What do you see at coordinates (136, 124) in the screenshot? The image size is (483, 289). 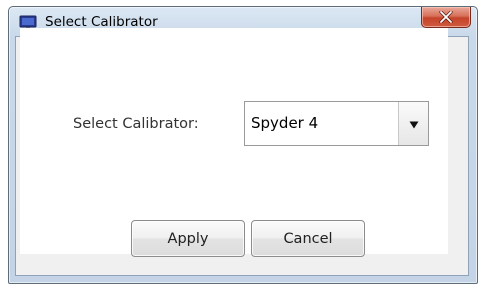 I see `calibrator-label: Select Calibrator:` at bounding box center [136, 124].